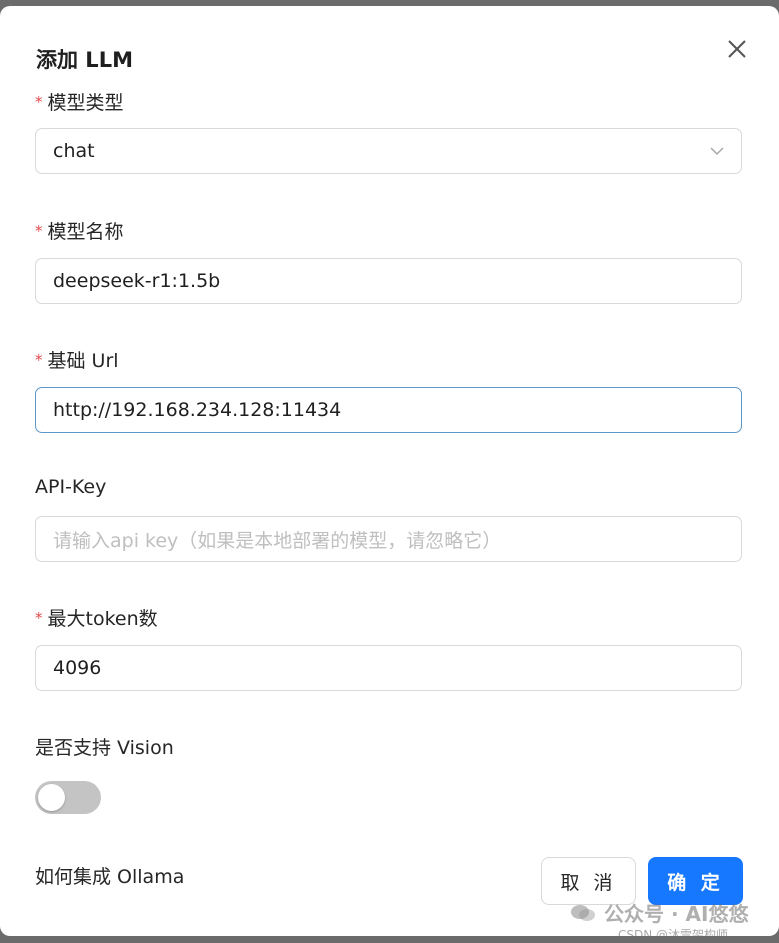 Image resolution: width=779 pixels, height=943 pixels. What do you see at coordinates (277, 540) in the screenshot?
I see `api-key-placeholder: 请输入api key（如果是本地部署的模型，请忽略它）` at bounding box center [277, 540].